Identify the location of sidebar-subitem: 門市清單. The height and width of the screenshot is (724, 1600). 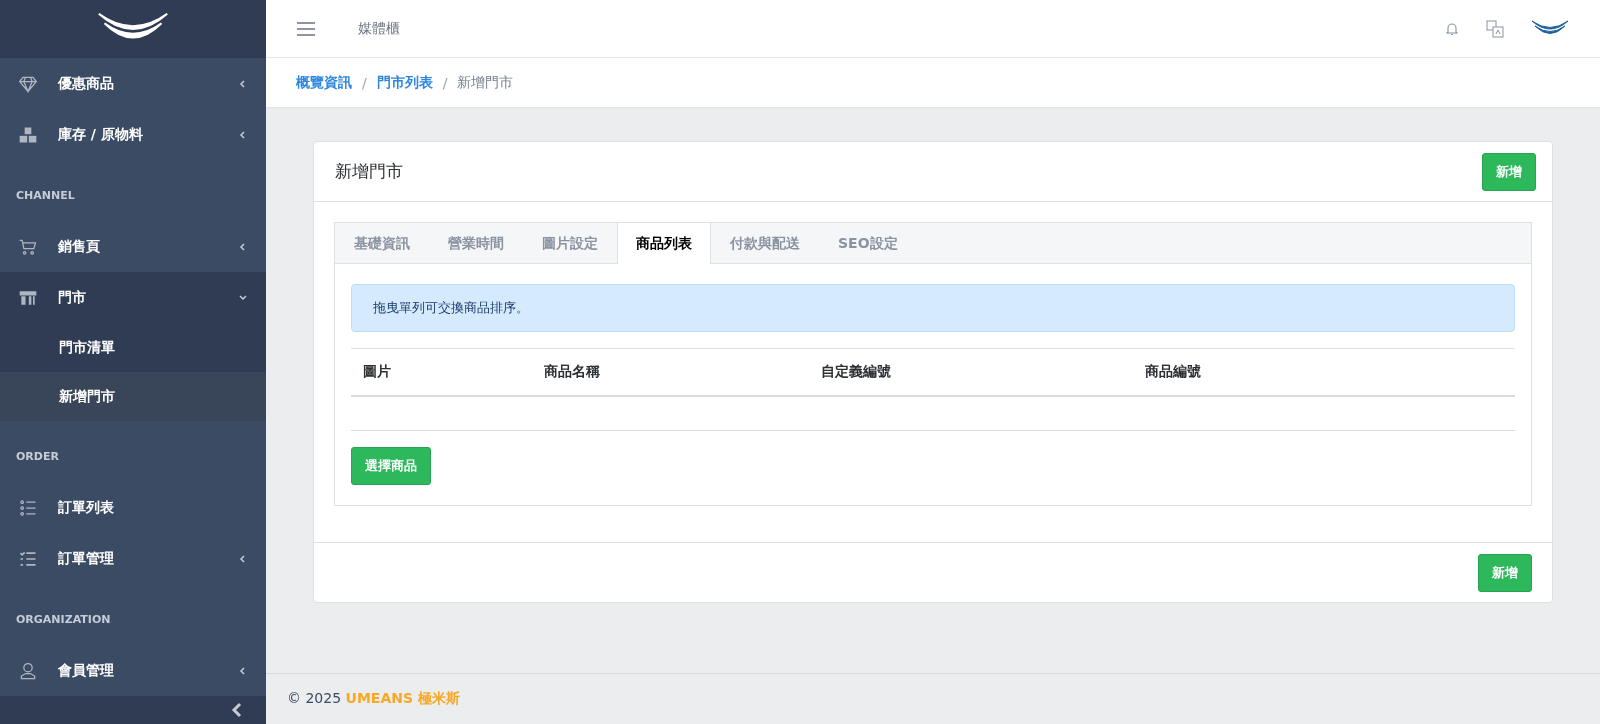
(133, 347).